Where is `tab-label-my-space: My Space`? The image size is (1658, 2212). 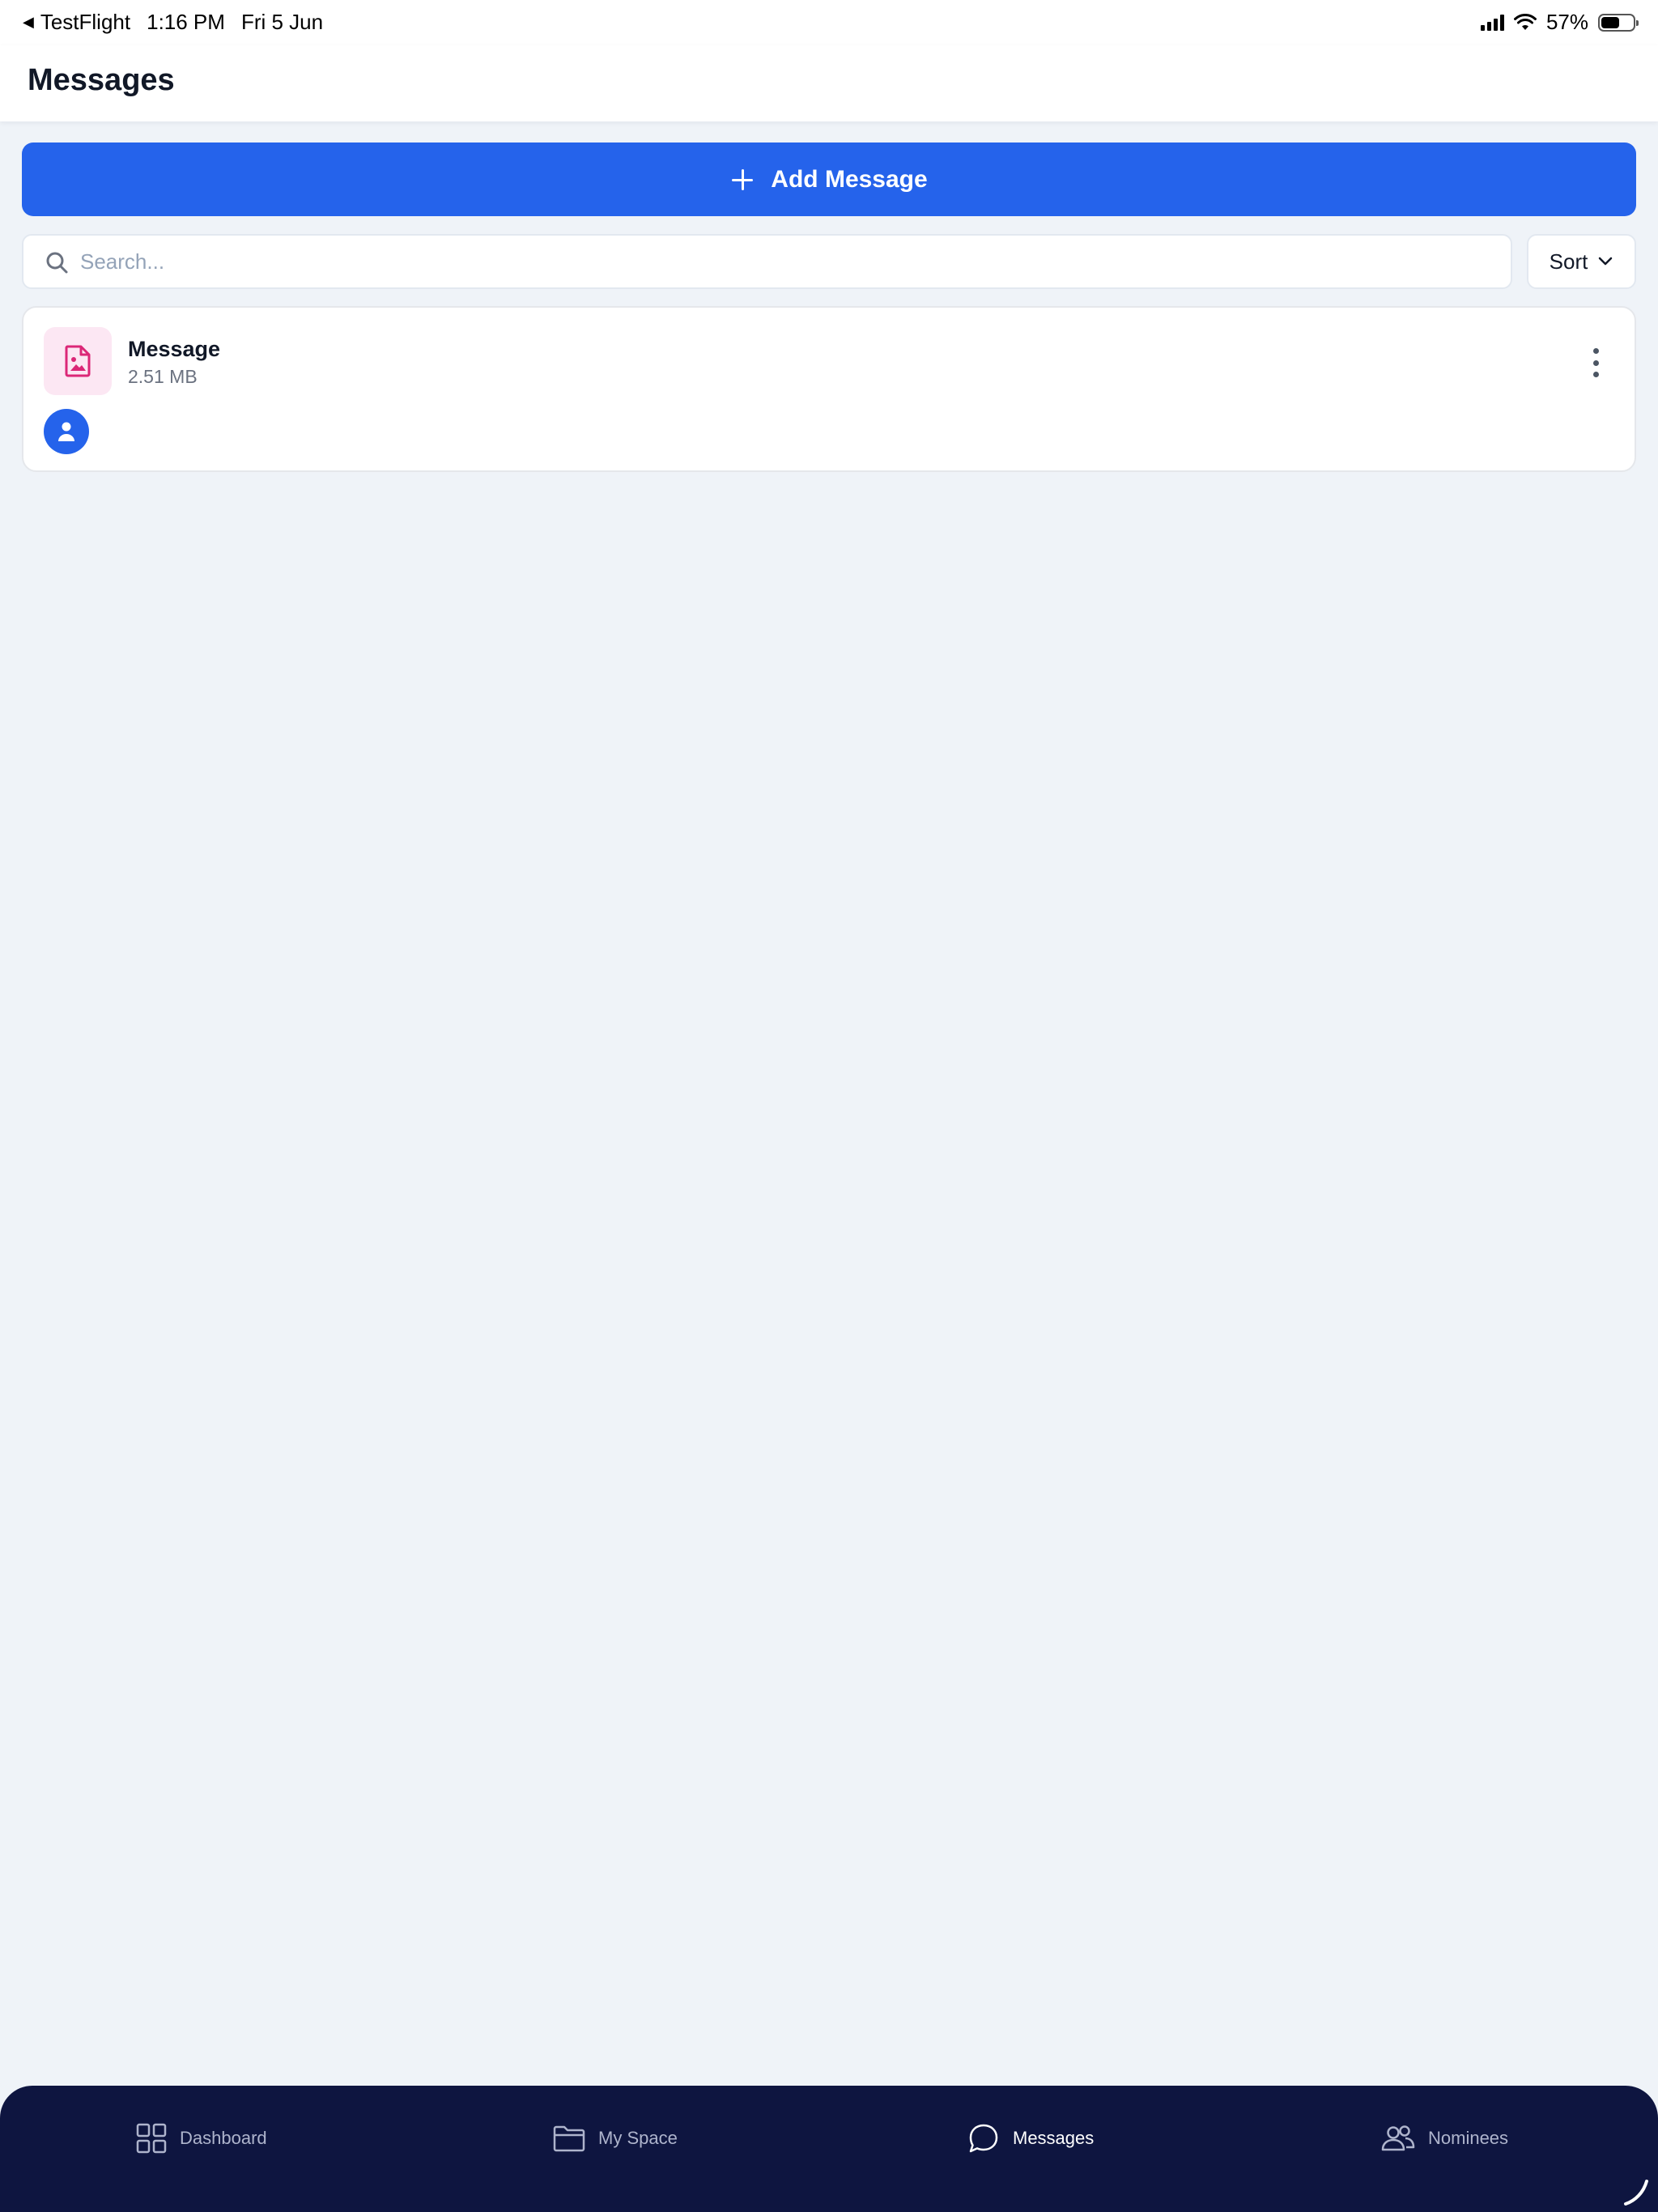
tab-label-my-space: My Space is located at coordinates (638, 2138).